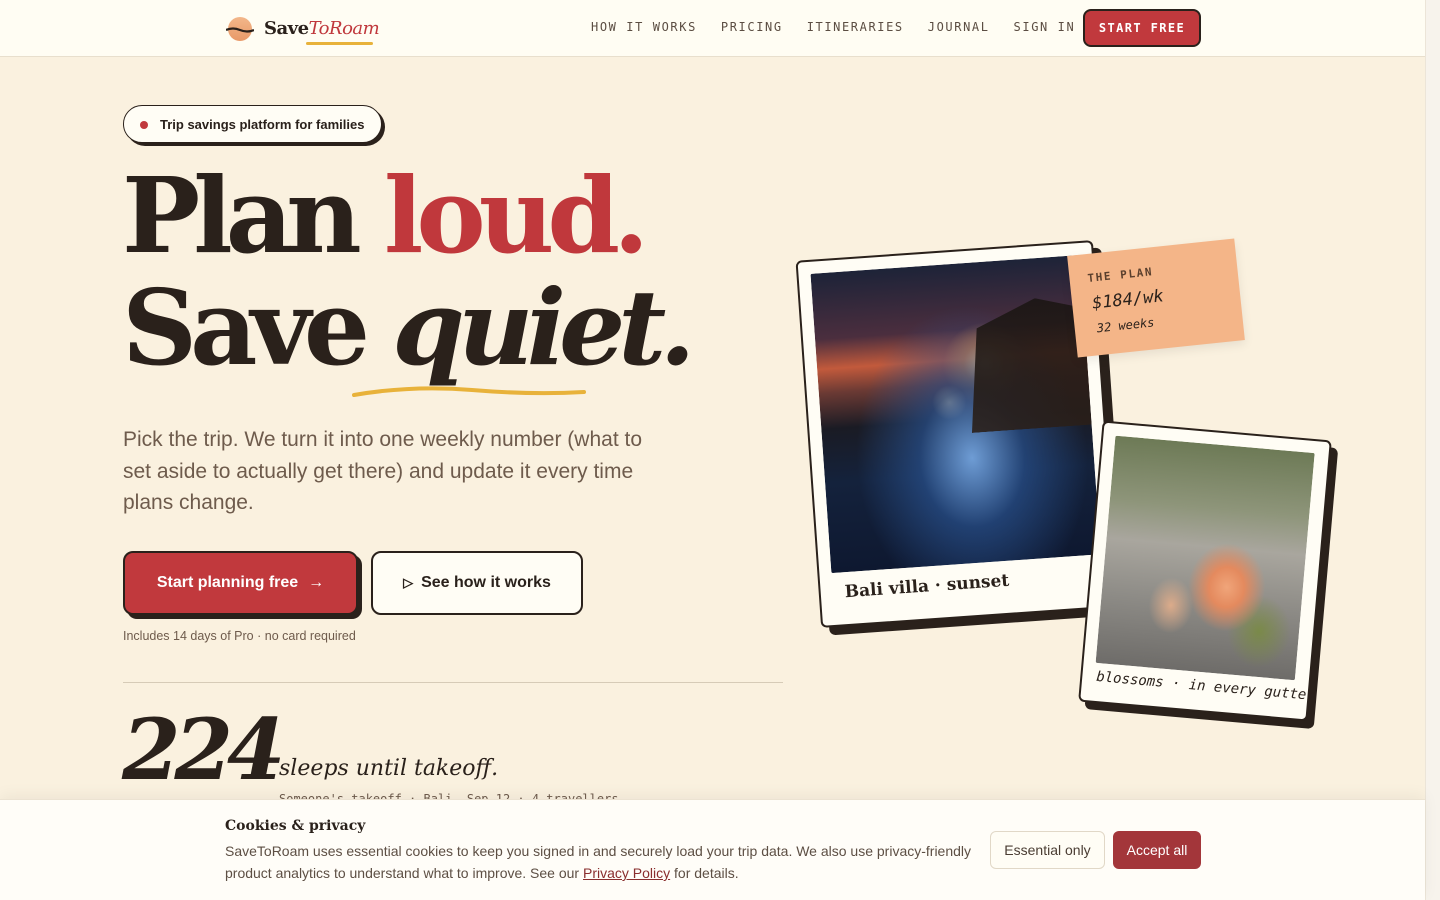  Describe the element at coordinates (203, 749) in the screenshot. I see `countdown-value: 224` at that location.